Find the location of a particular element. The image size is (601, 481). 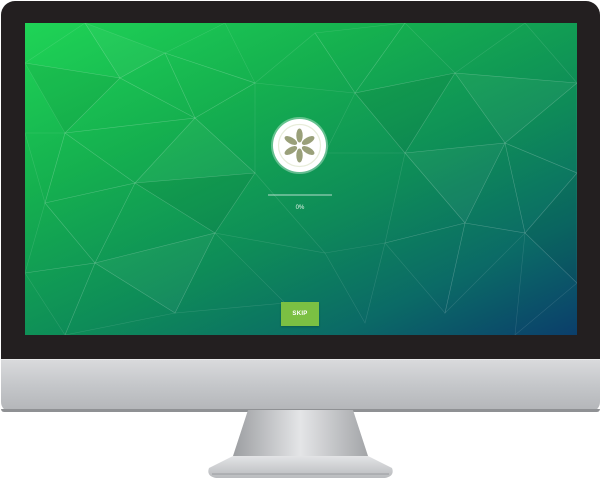

monitor-chin is located at coordinates (300, 385).